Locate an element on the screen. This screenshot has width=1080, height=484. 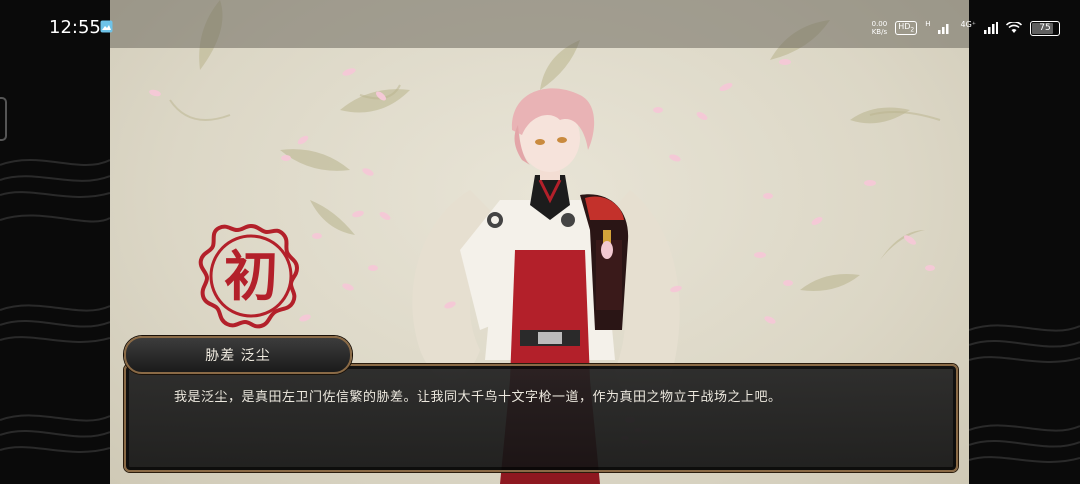
hd-badge: HD2 is located at coordinates (906, 28).